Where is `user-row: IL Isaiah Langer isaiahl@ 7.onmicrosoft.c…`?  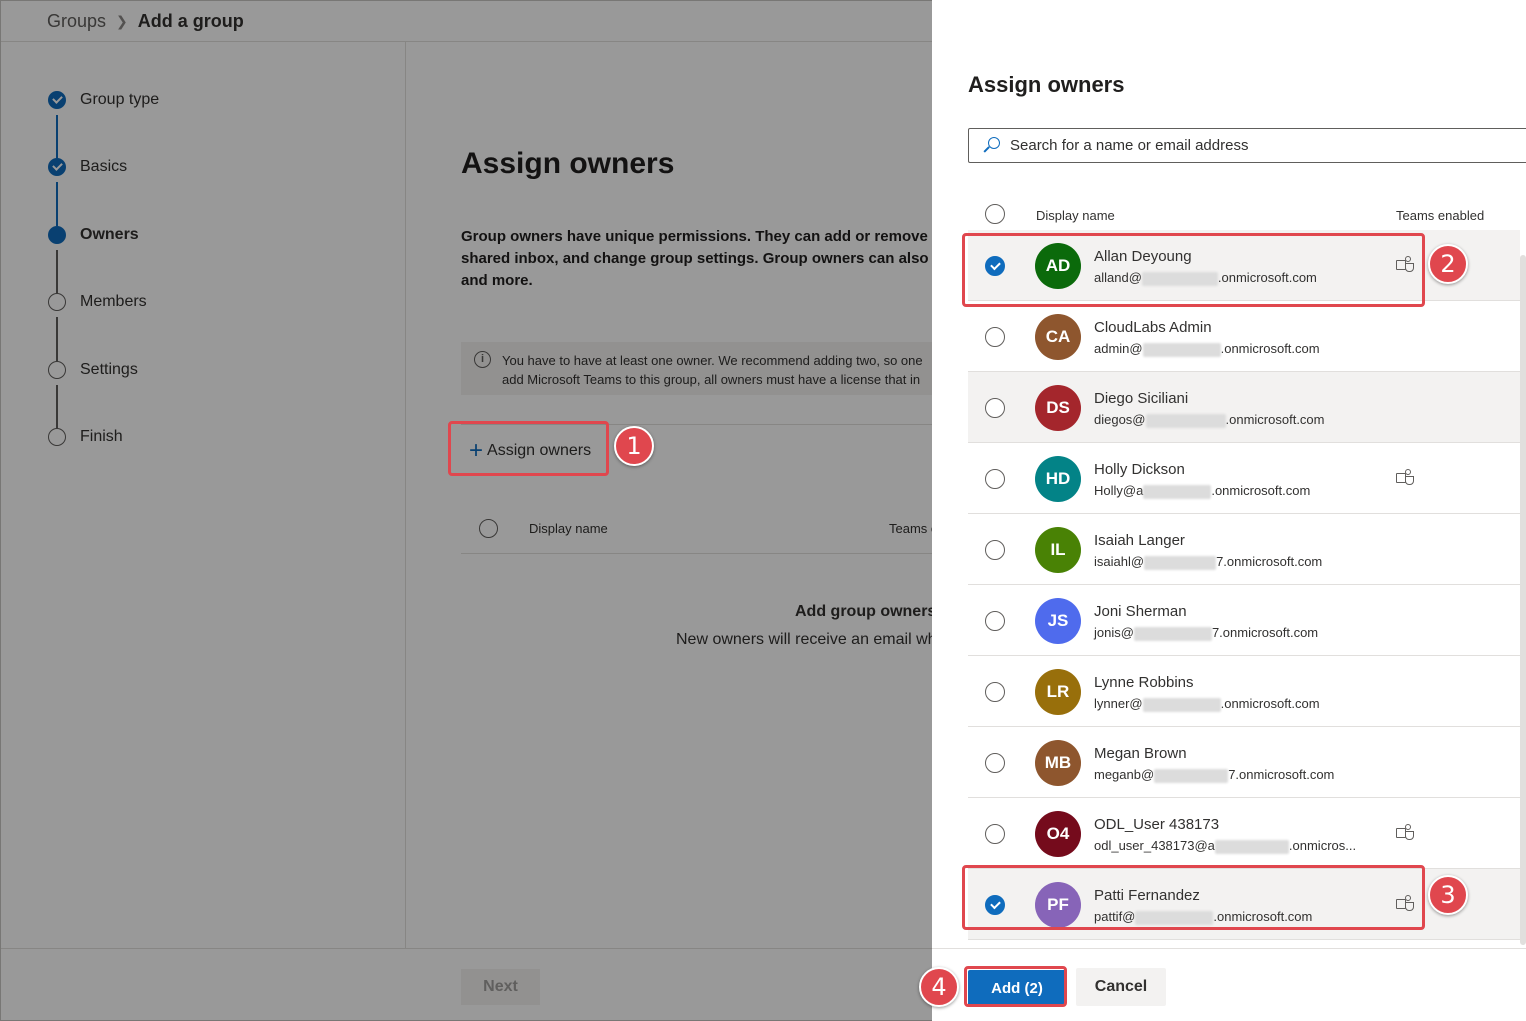 user-row: IL Isaiah Langer isaiahl@ 7.onmicrosoft.c… is located at coordinates (1244, 549).